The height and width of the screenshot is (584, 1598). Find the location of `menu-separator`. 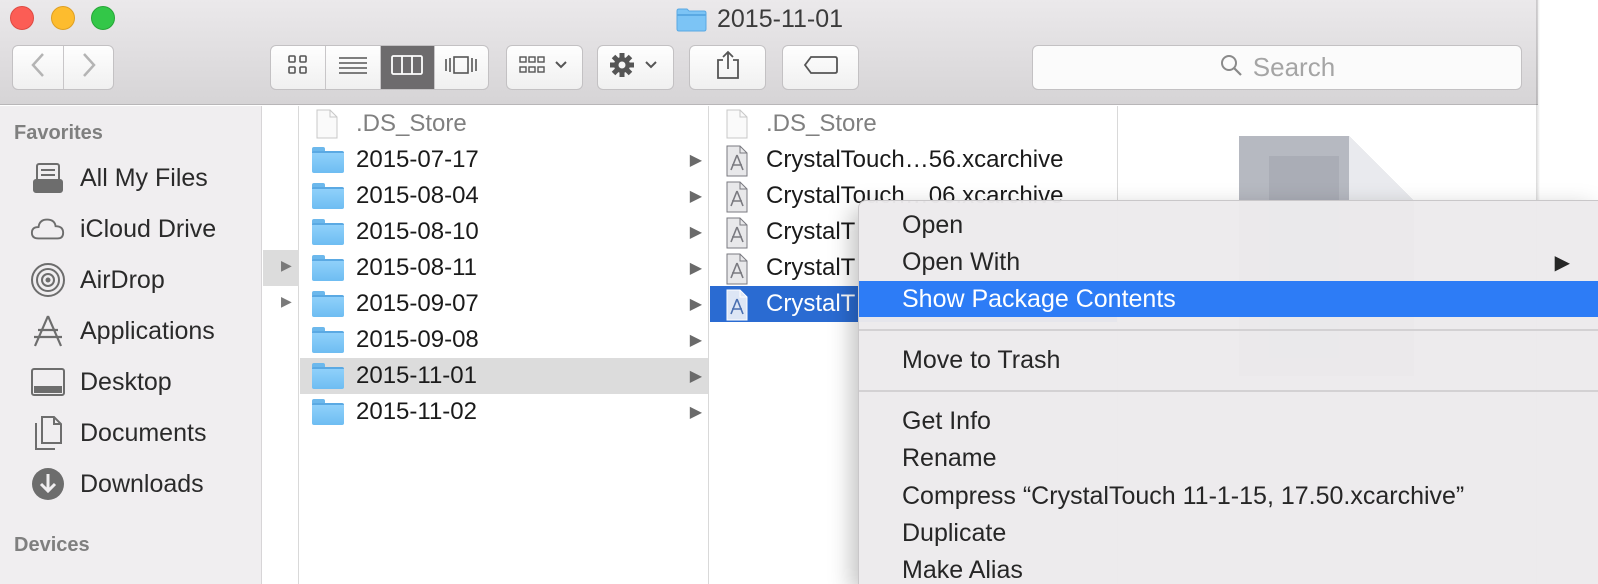

menu-separator is located at coordinates (1228, 391).